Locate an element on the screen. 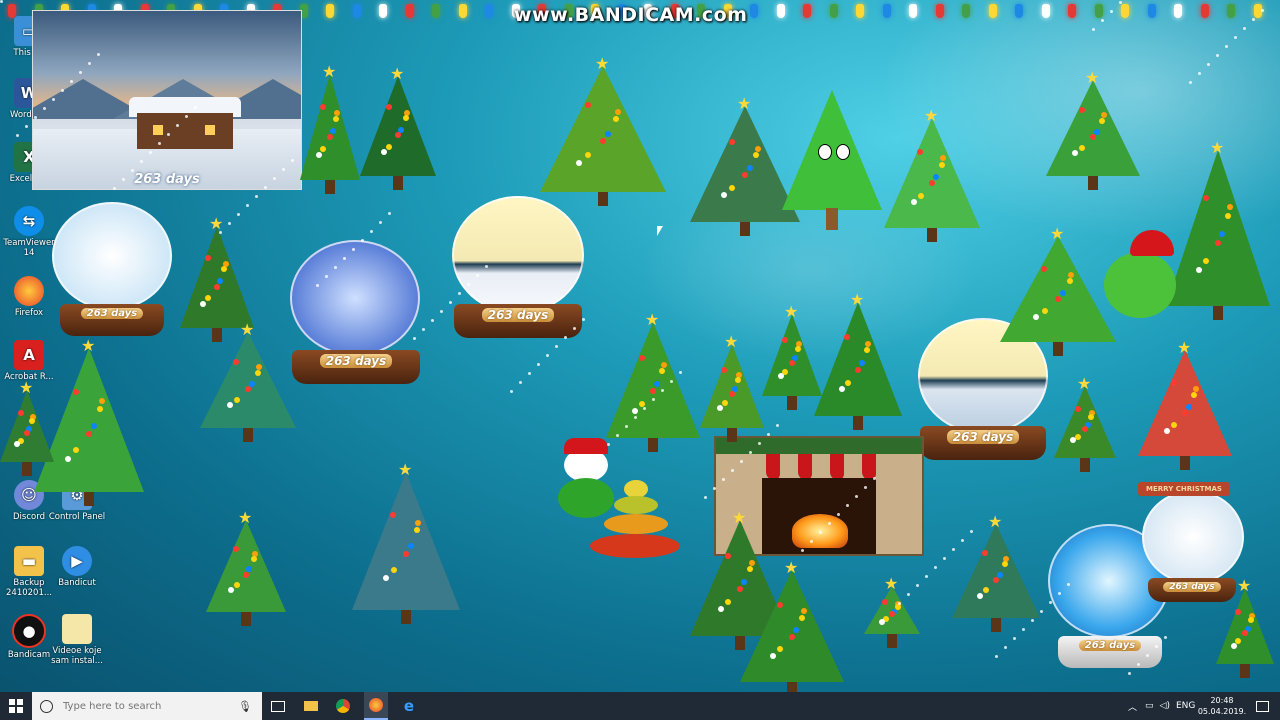 The width and height of the screenshot is (1280, 720). desktop-icon-firefox: Firefox is located at coordinates (29, 297).